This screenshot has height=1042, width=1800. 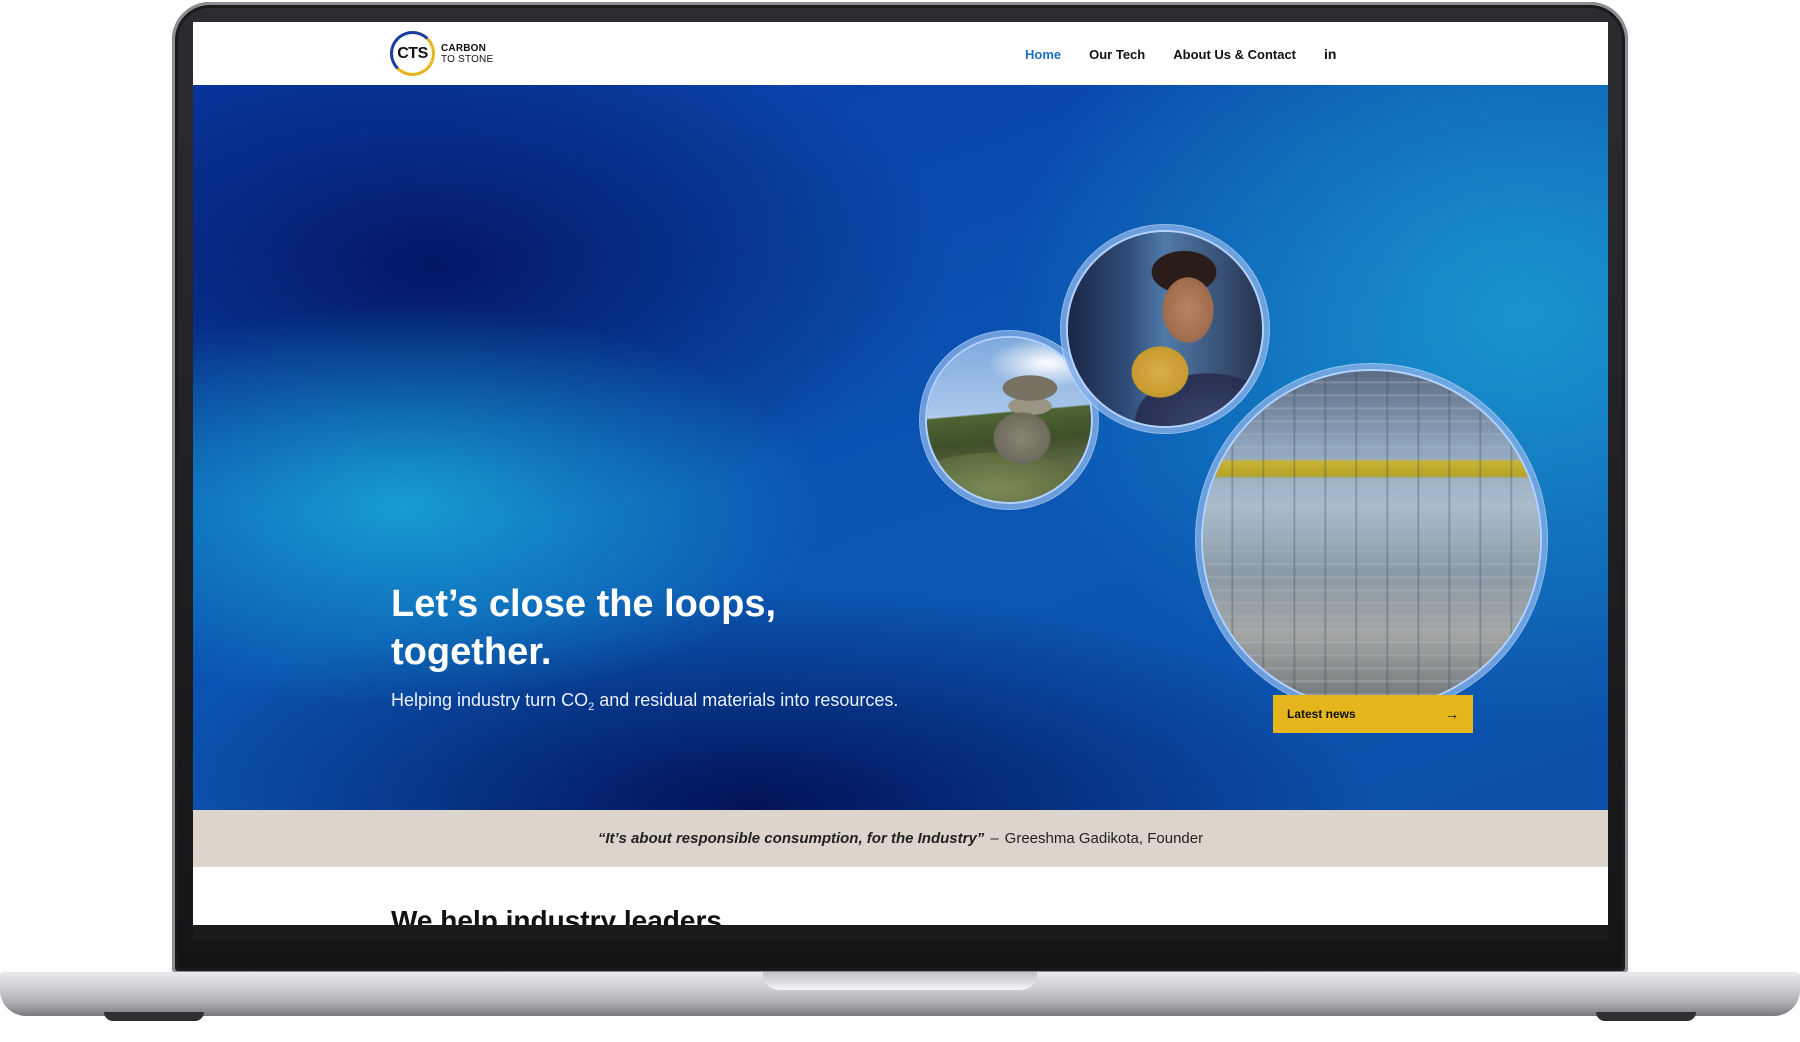 What do you see at coordinates (1104, 838) in the screenshot?
I see `quote-author: Greeshma Gadikota, Founder` at bounding box center [1104, 838].